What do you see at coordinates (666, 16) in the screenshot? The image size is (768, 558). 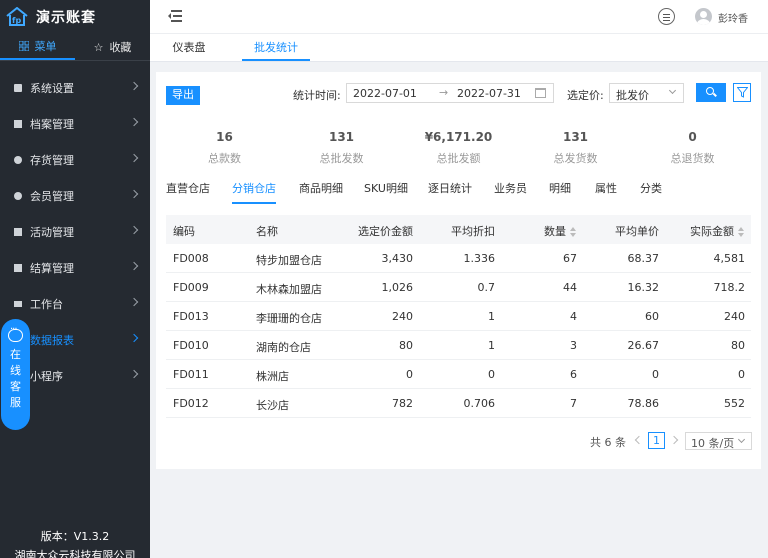 I see `menu-circle-icon` at bounding box center [666, 16].